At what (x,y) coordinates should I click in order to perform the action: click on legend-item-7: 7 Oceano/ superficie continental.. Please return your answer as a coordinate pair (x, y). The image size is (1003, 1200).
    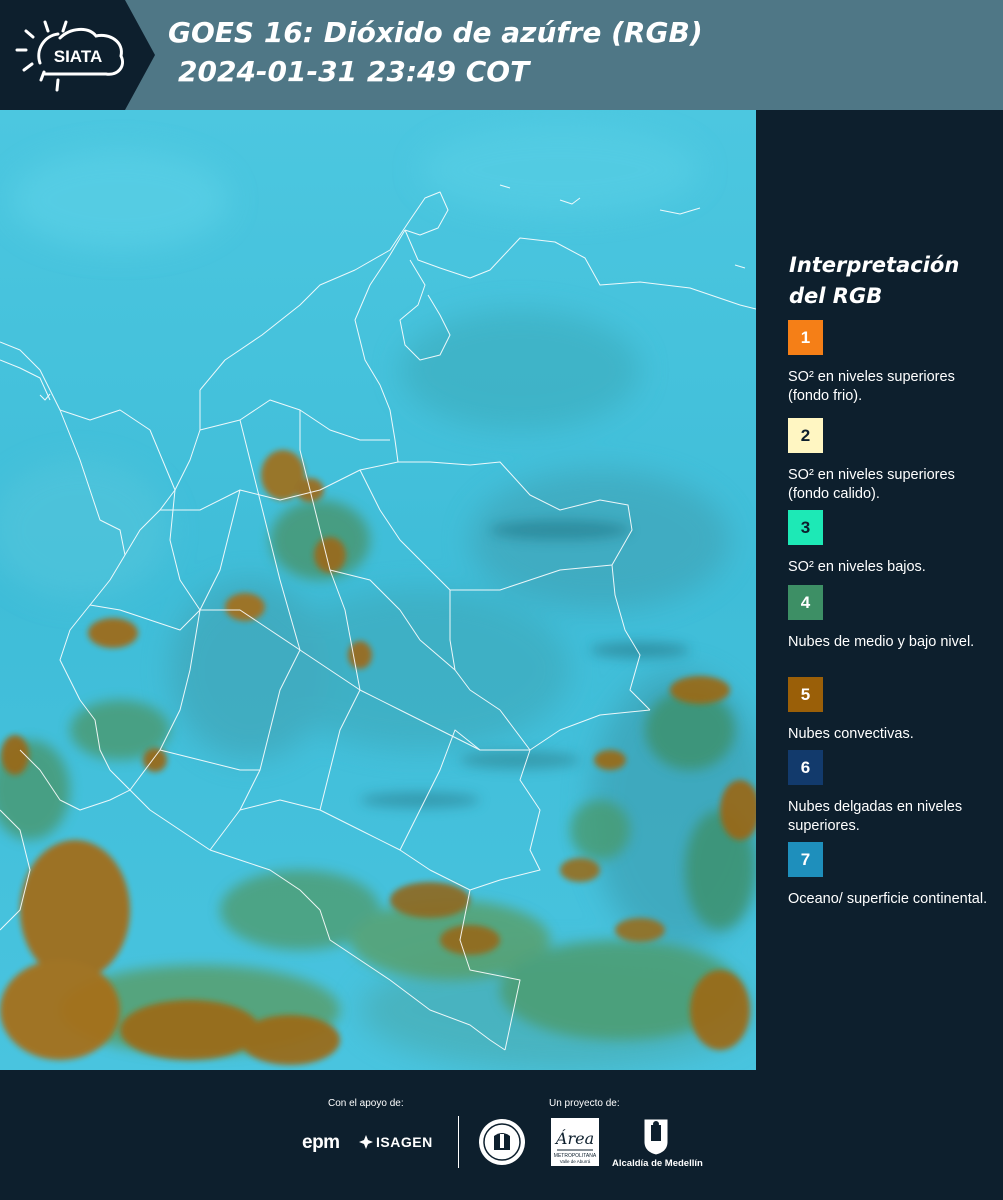
    Looking at the image, I should click on (893, 875).